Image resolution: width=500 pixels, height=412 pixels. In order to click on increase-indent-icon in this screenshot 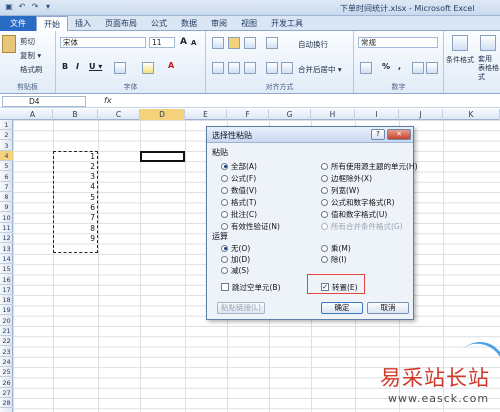, I will do `click(287, 68)`.